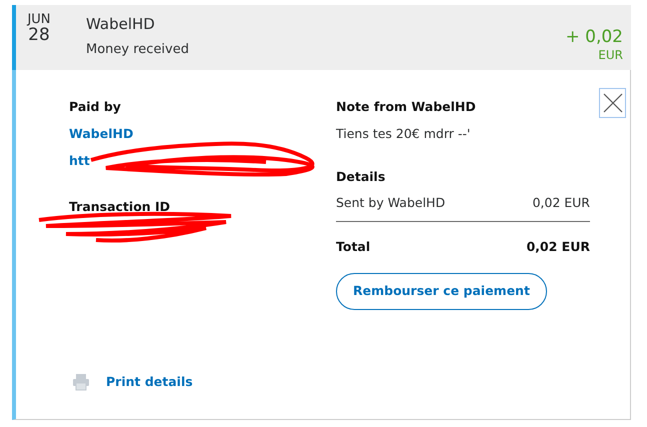  Describe the element at coordinates (561, 203) in the screenshot. I see `detail-value: 0,02 EUR` at that location.